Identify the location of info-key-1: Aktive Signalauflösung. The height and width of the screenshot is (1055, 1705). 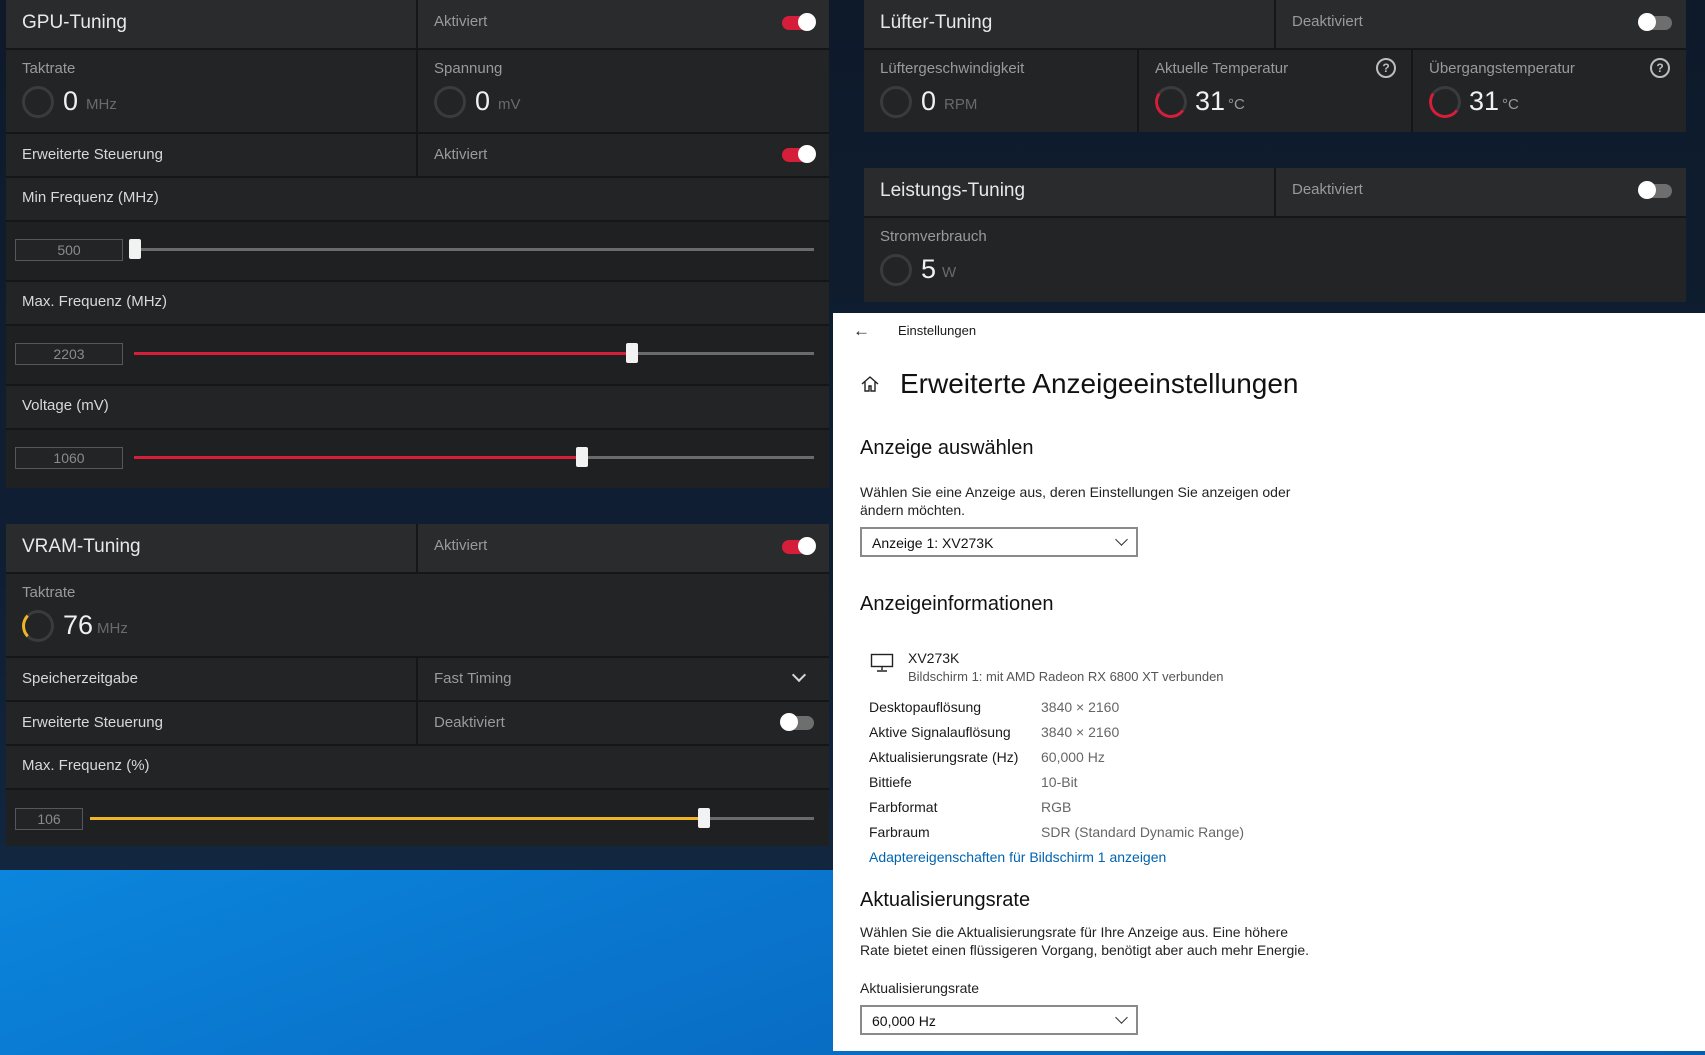
(940, 732).